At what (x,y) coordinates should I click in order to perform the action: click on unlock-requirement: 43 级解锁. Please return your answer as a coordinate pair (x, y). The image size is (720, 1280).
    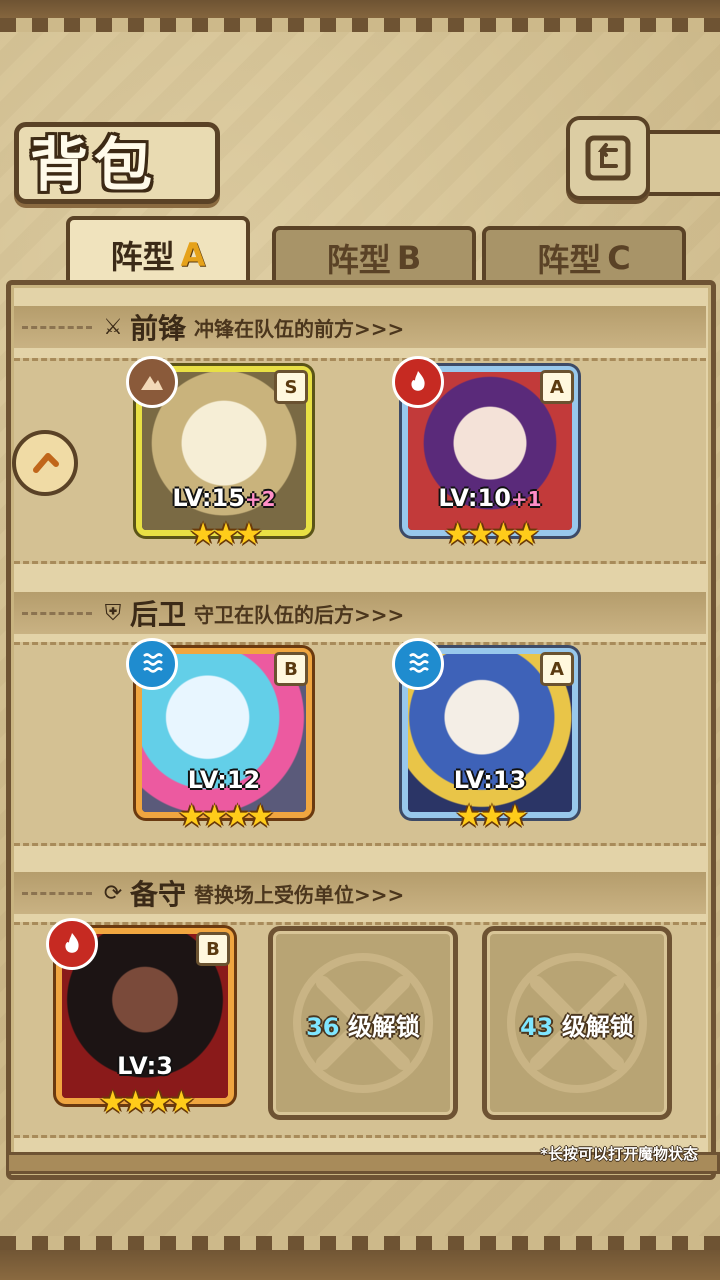
    Looking at the image, I should click on (577, 1027).